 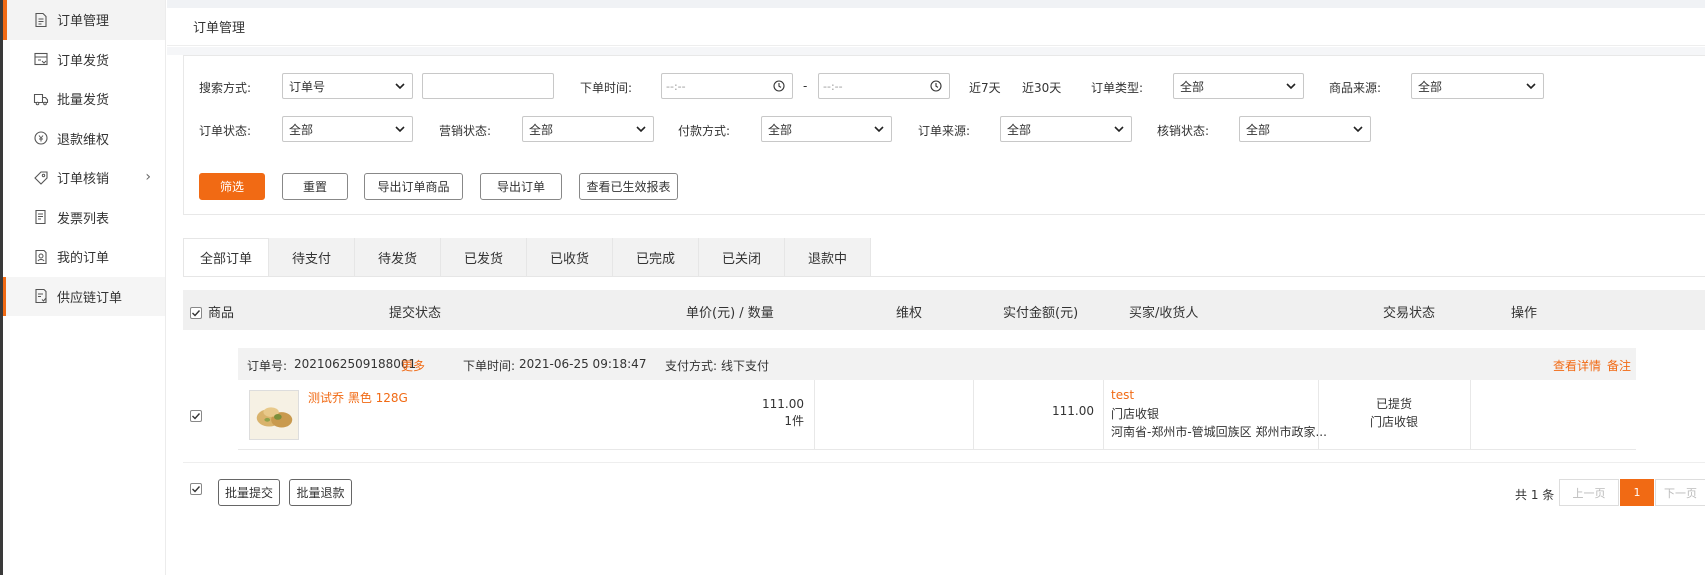 I want to click on view-reports-button: 查看已生效报表, so click(x=628, y=186).